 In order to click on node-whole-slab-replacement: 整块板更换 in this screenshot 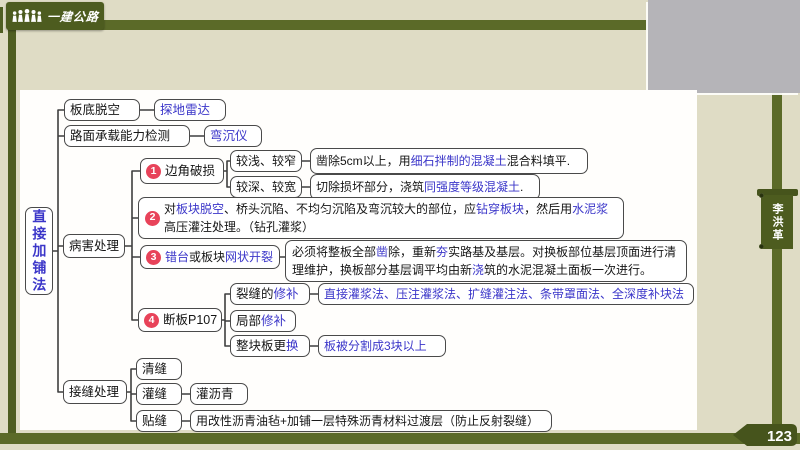, I will do `click(270, 346)`.